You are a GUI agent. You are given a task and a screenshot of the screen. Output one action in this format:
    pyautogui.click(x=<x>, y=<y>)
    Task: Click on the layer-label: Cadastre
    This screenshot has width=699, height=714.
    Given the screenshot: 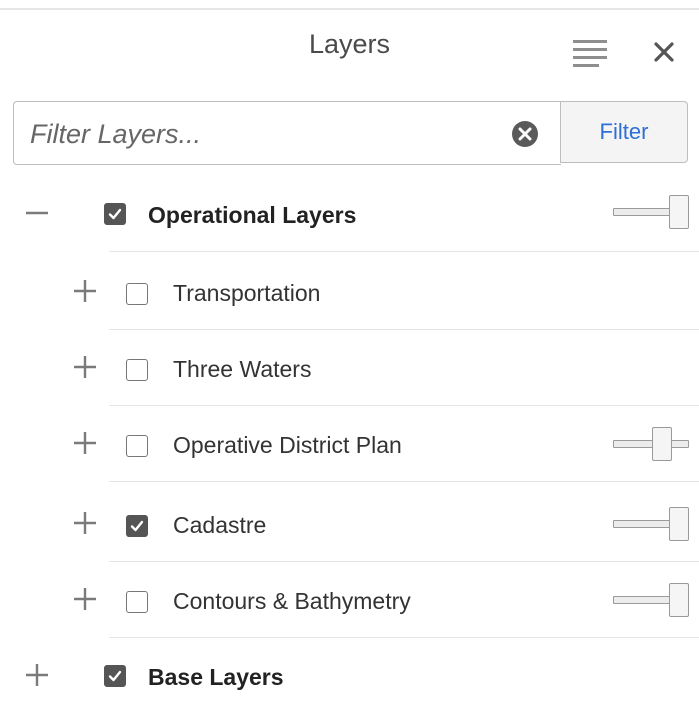 What is the action you would take?
    pyautogui.click(x=220, y=525)
    